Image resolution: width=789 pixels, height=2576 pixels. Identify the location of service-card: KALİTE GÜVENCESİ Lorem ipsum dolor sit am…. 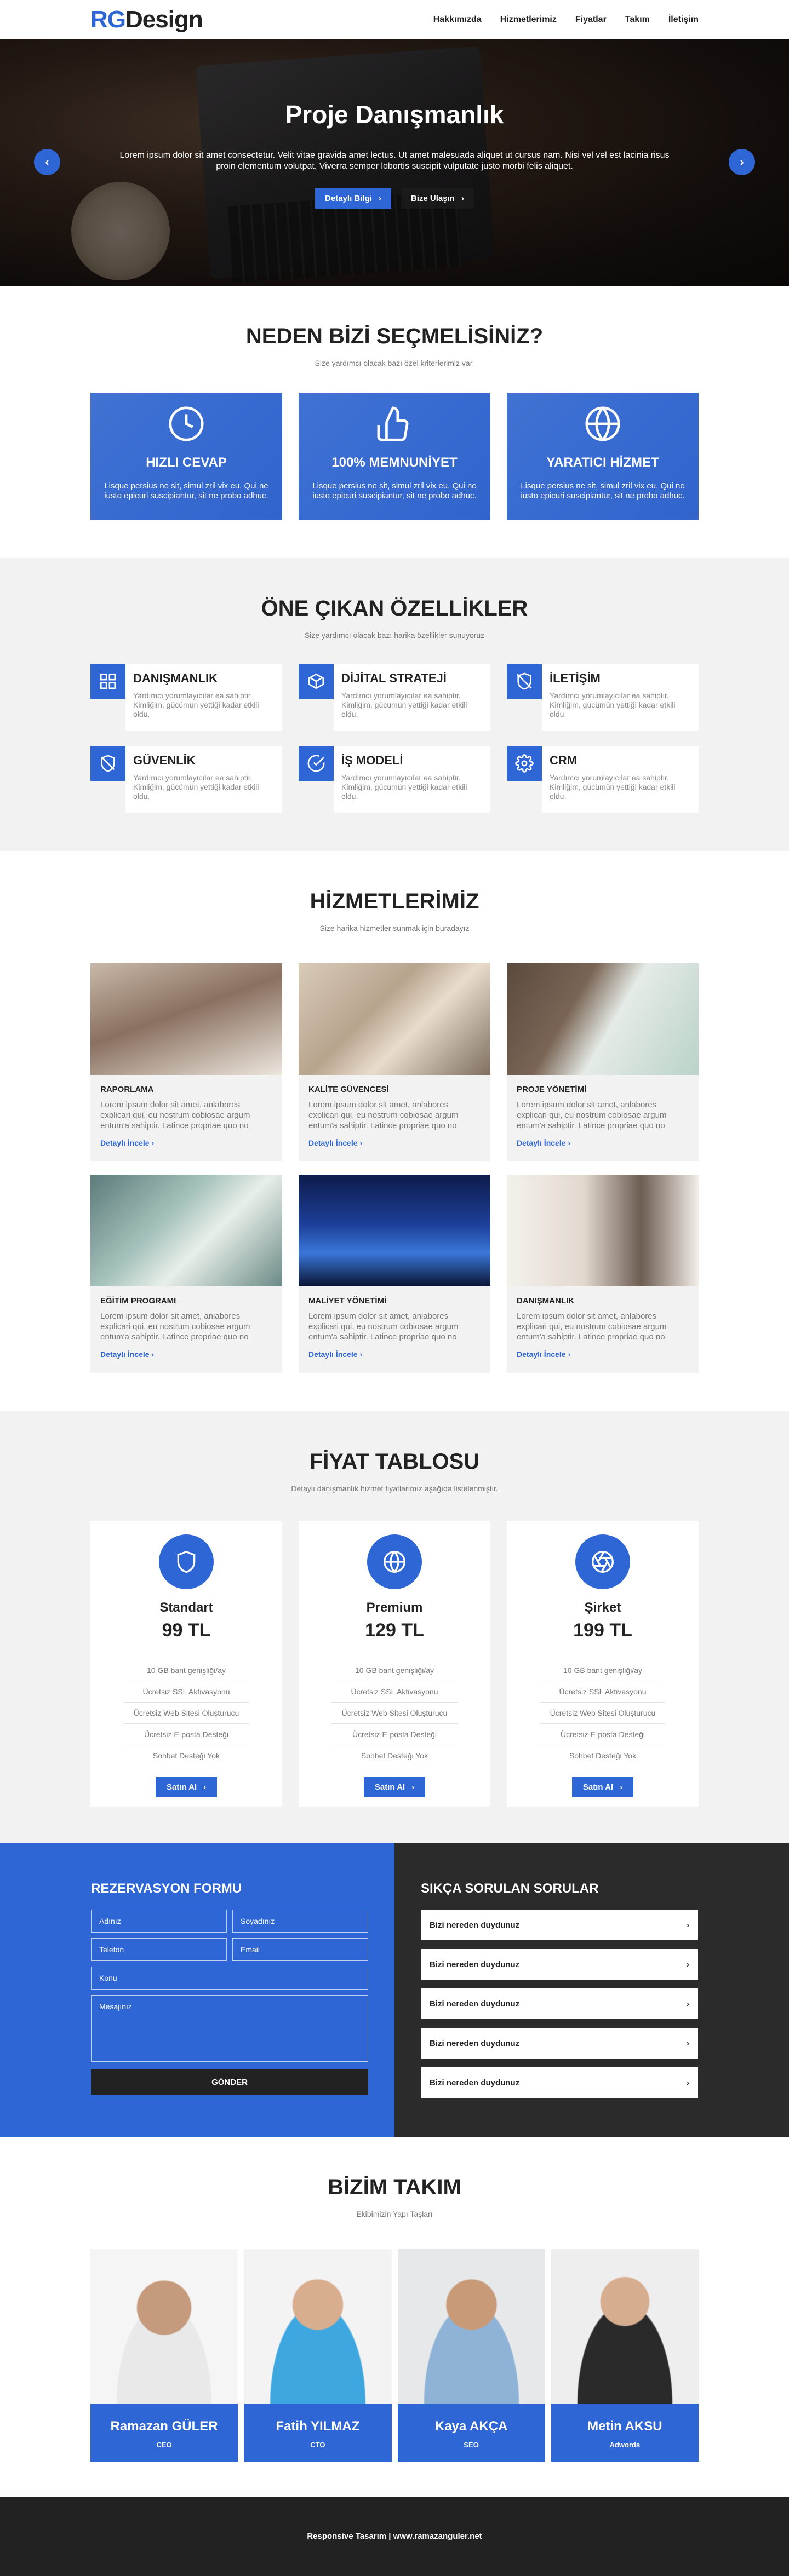
(395, 1062).